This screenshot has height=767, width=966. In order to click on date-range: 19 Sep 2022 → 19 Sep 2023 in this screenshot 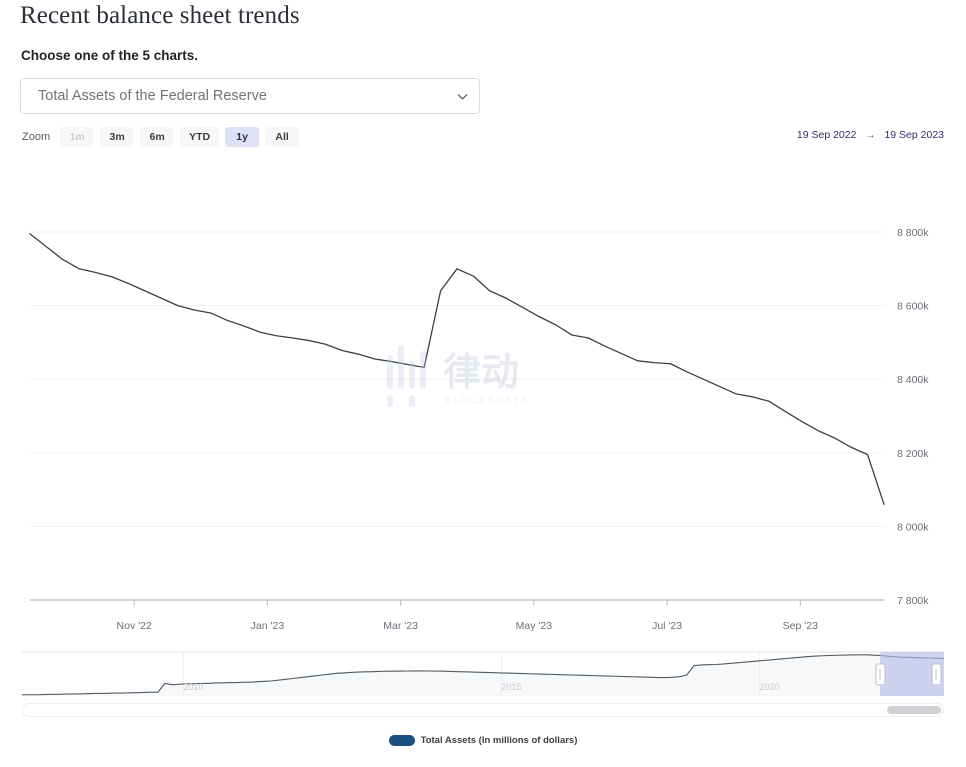, I will do `click(870, 135)`.